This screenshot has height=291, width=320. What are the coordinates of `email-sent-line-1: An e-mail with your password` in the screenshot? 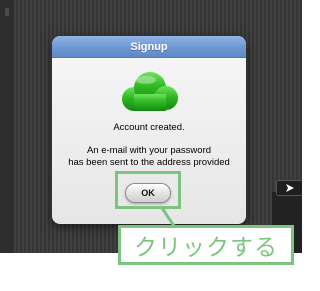 It's located at (149, 150).